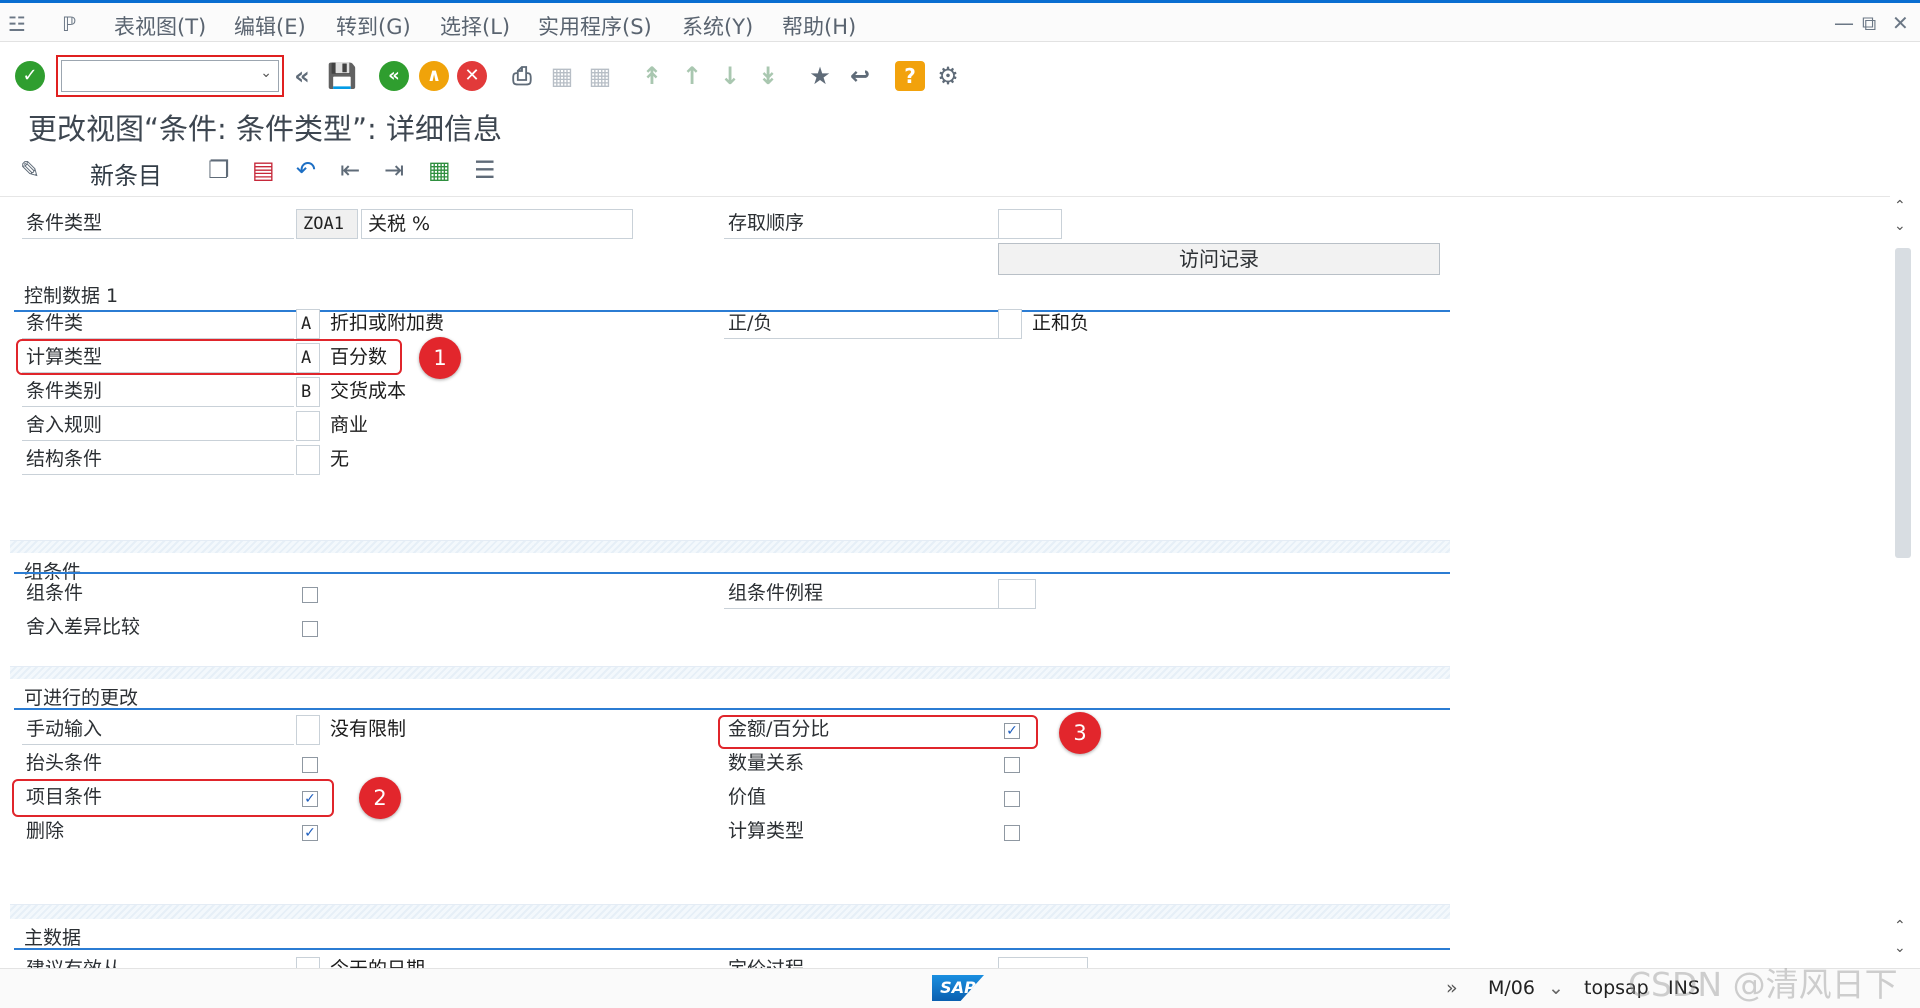 Image resolution: width=1920 pixels, height=1008 pixels. What do you see at coordinates (730, 76) in the screenshot?
I see `next-page-icon: ↓` at bounding box center [730, 76].